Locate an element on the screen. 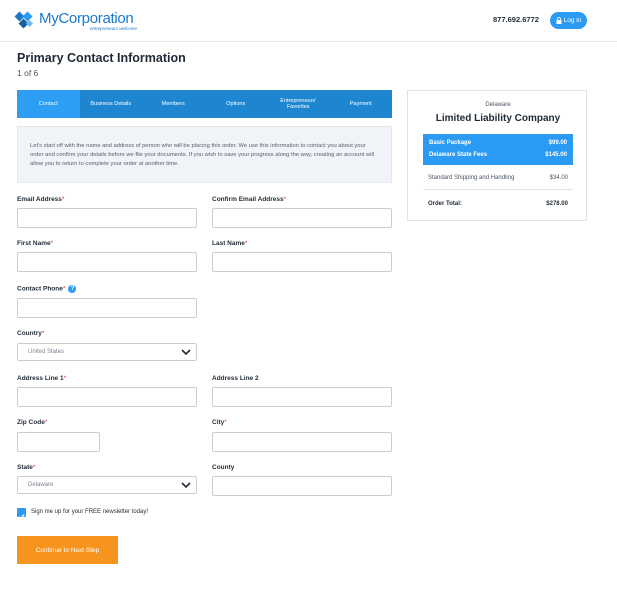  country-value: United States is located at coordinates (46, 352).